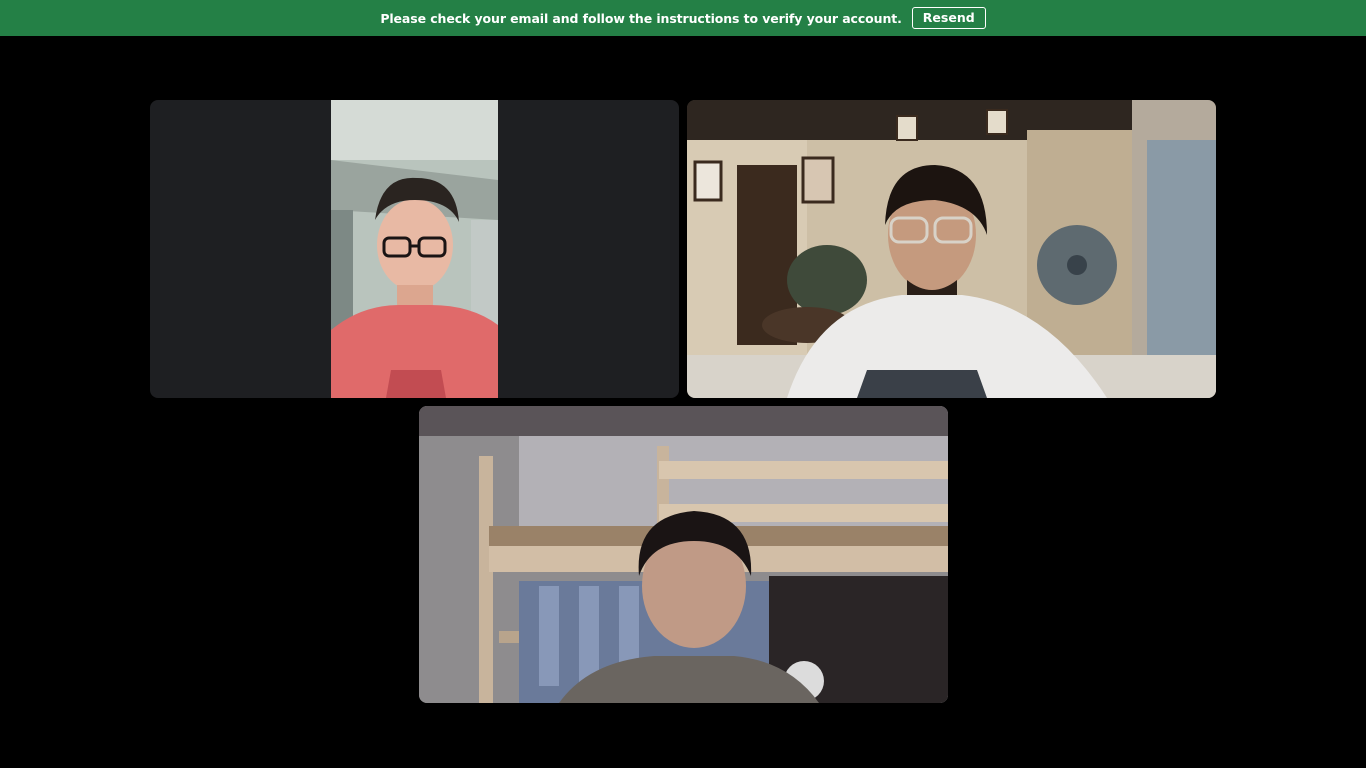  I want to click on participant-3-video, so click(683, 554).